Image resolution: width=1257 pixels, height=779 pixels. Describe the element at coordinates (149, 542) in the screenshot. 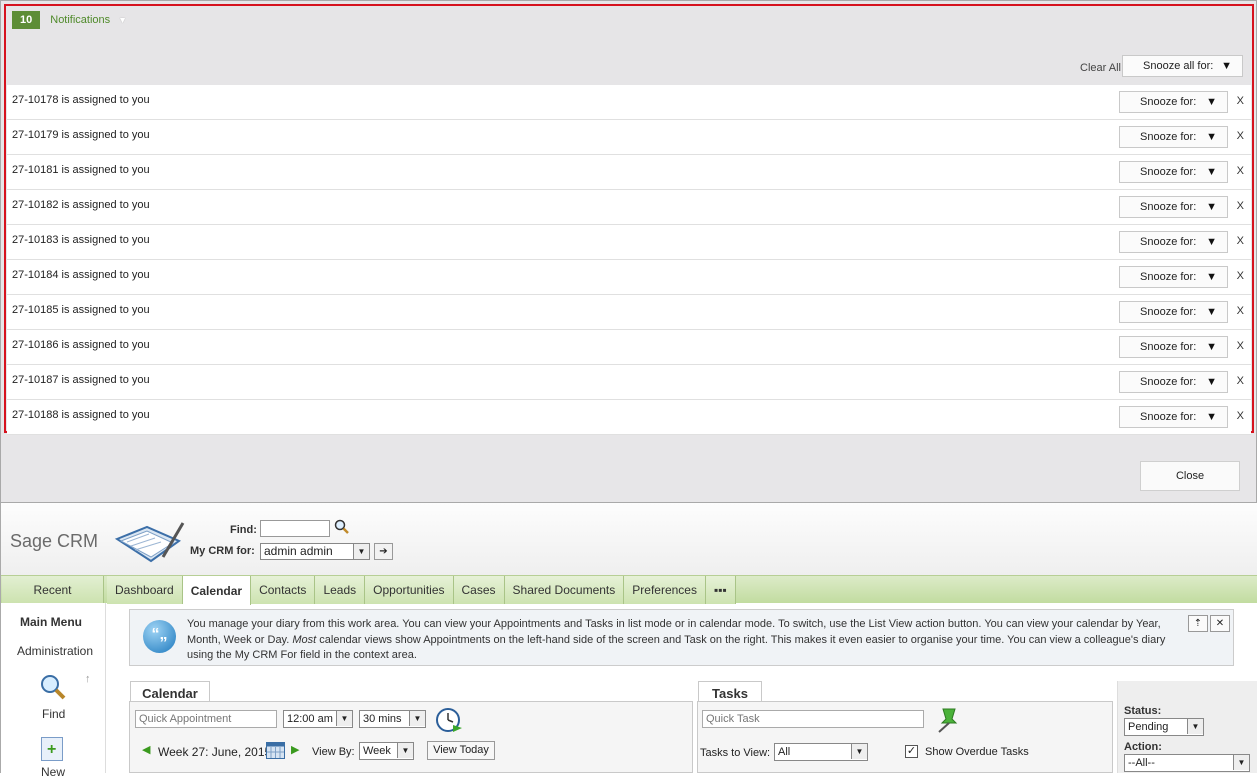

I see `diary-icon` at that location.